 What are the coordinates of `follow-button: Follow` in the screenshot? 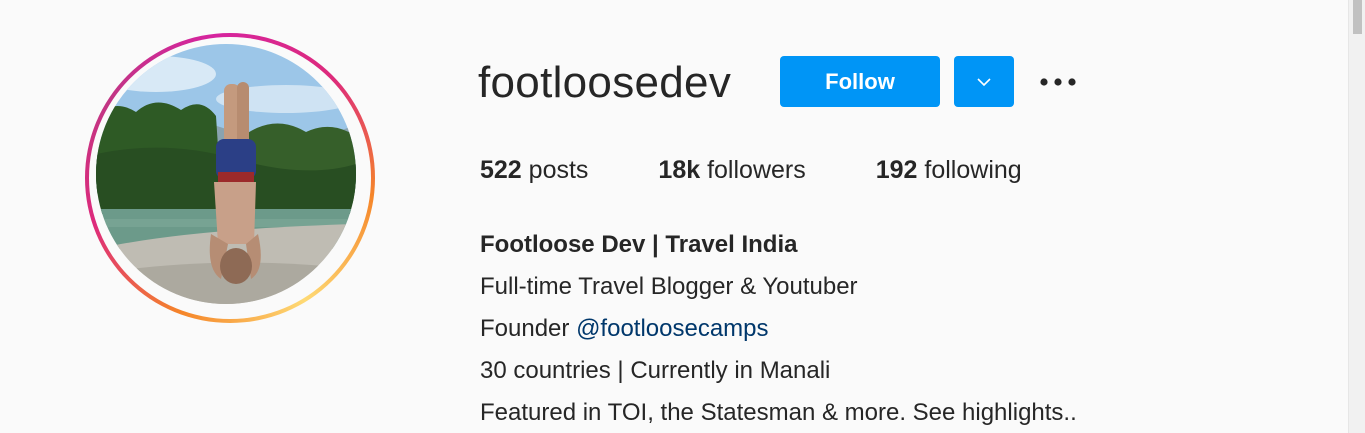 It's located at (860, 81).